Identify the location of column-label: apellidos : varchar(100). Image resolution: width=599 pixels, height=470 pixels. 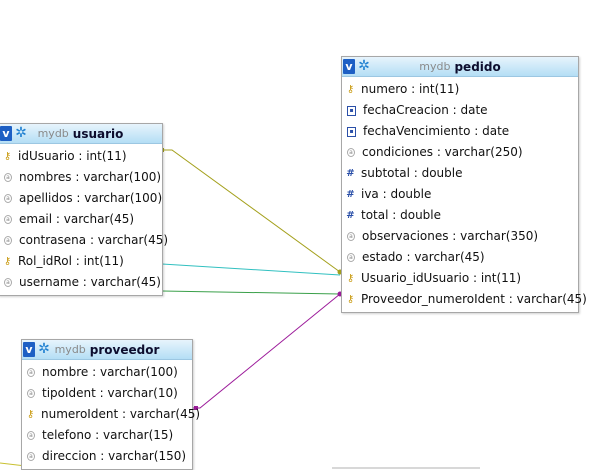
(91, 198).